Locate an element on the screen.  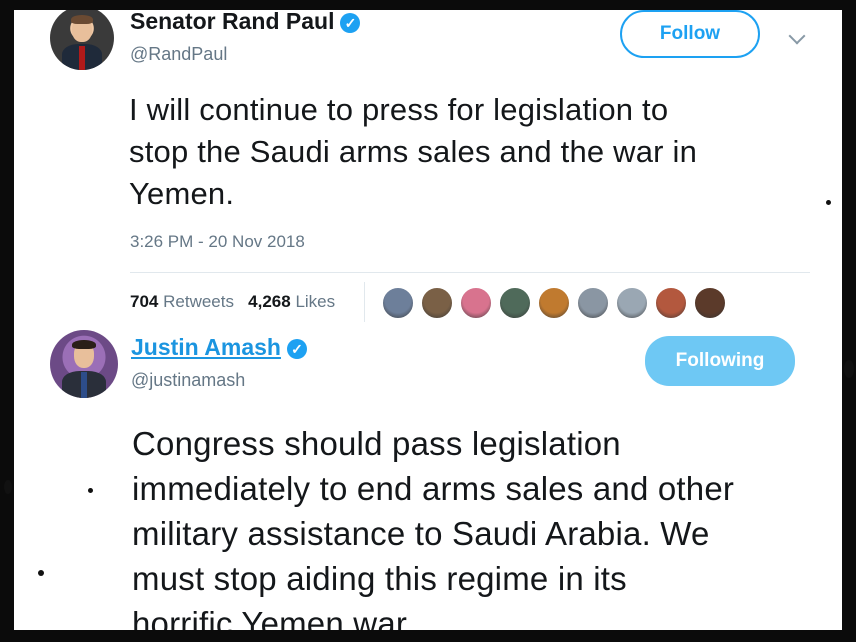
justin-amash-avatar is located at coordinates (84, 364).